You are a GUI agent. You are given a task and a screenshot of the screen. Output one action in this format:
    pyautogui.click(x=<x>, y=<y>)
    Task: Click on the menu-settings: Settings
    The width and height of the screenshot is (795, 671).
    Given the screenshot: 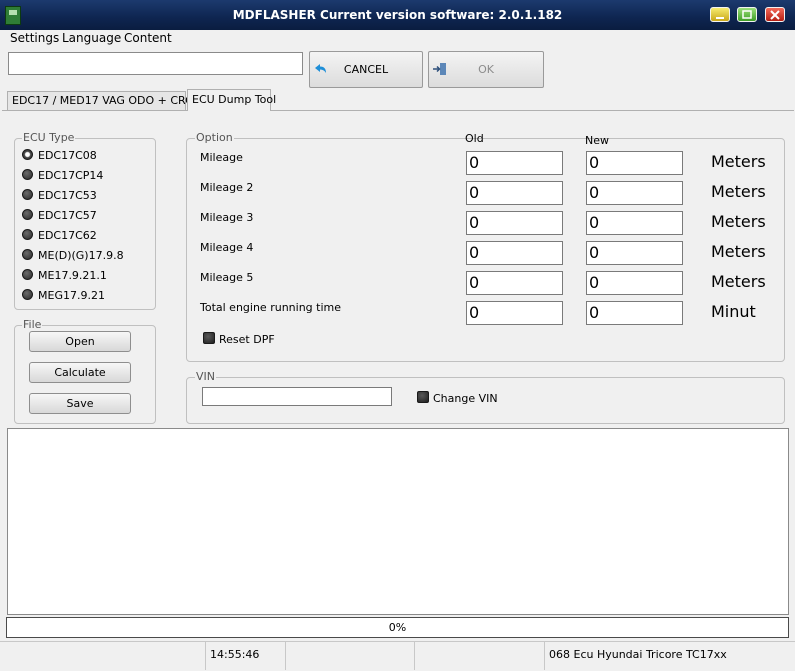 What is the action you would take?
    pyautogui.click(x=34, y=38)
    